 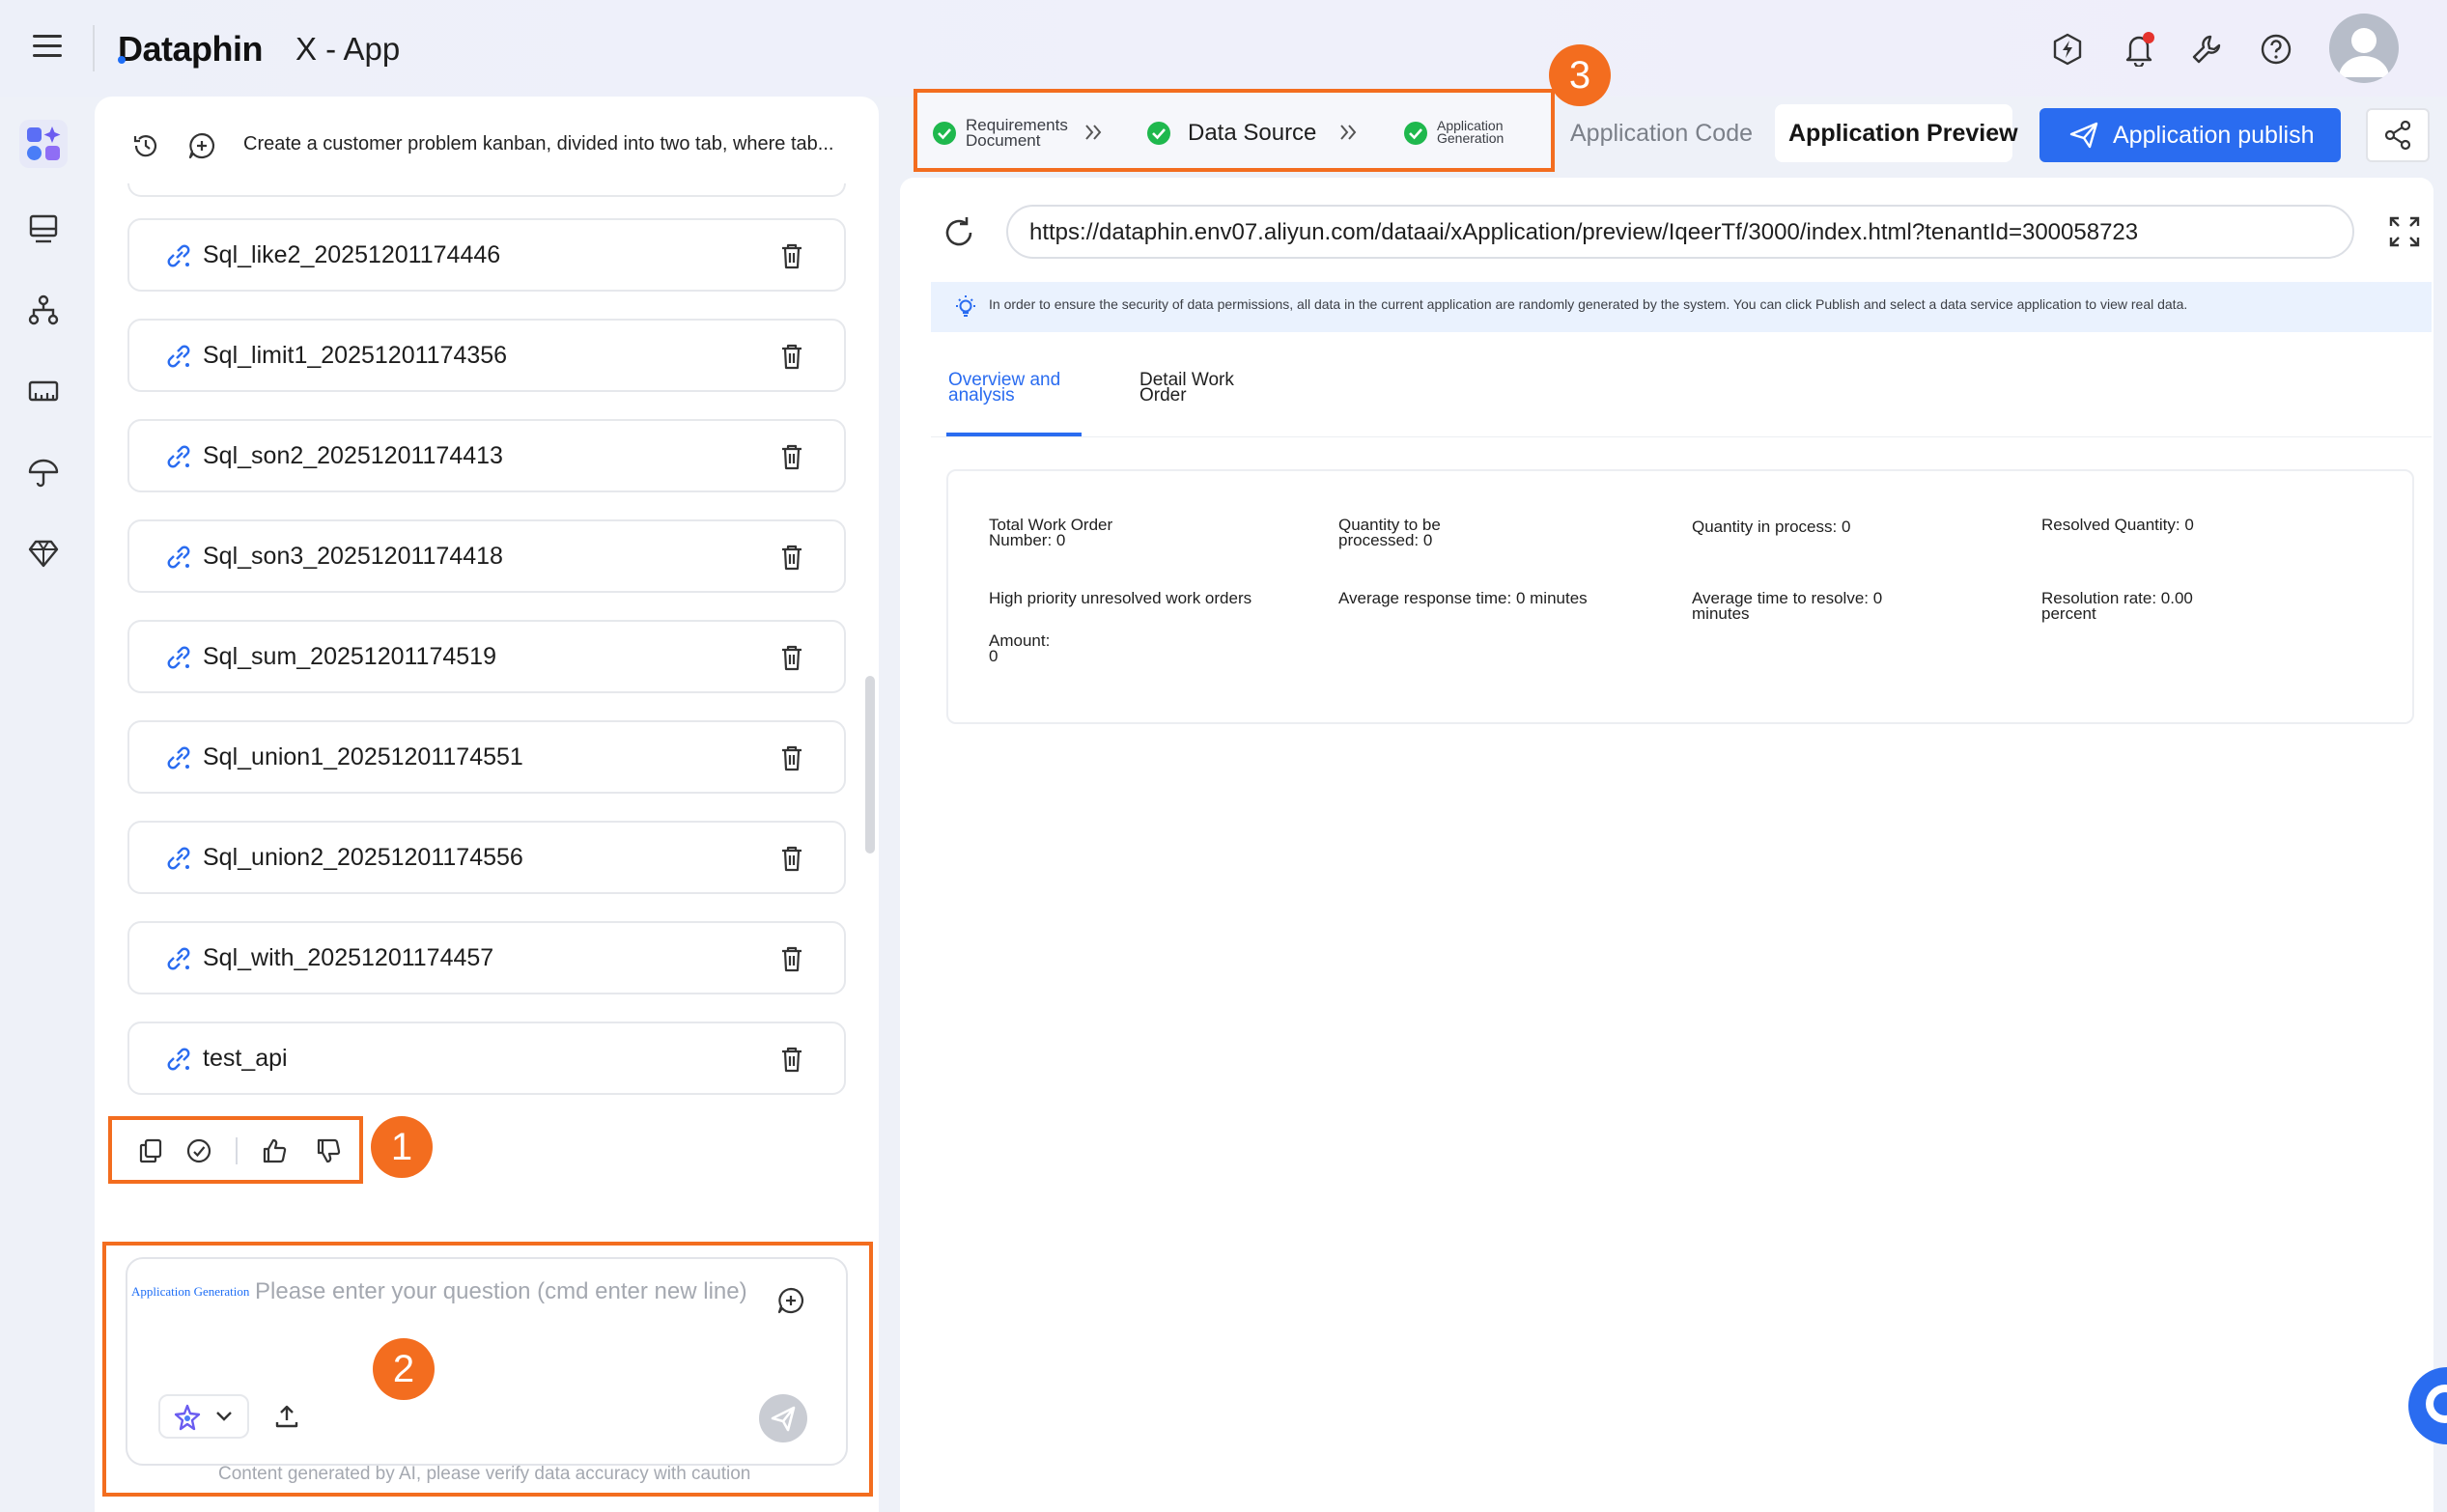 I want to click on avatar, so click(x=2364, y=49).